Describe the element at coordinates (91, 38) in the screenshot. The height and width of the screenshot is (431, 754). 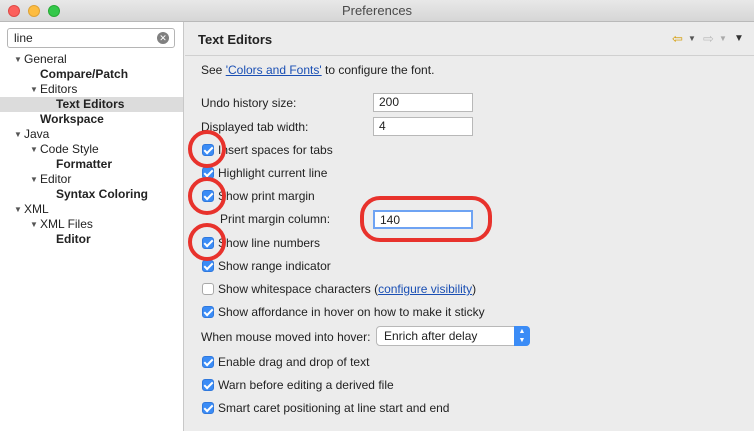
I see `filter-input: line` at that location.